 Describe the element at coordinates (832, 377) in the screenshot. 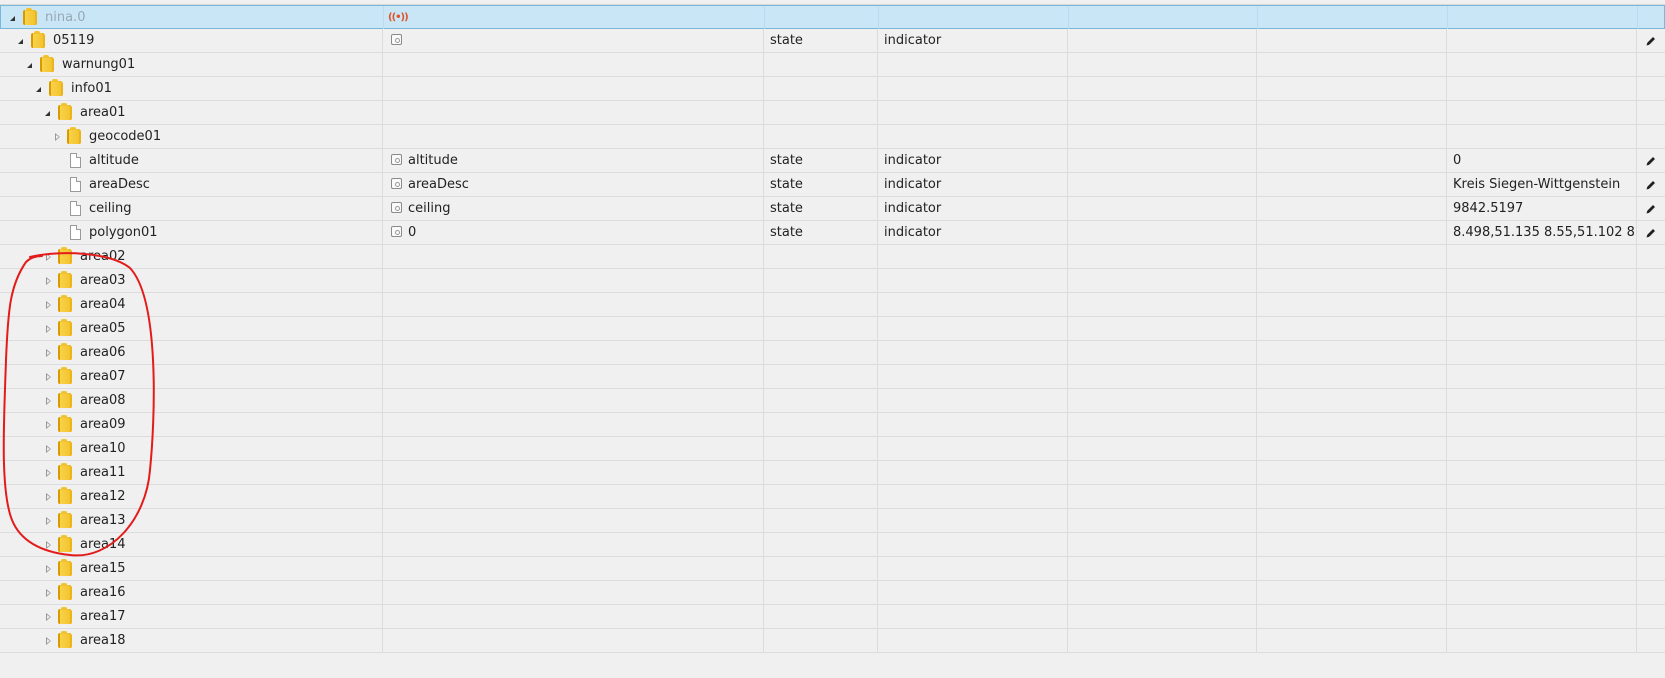

I see `tree-row-area07: area07` at that location.